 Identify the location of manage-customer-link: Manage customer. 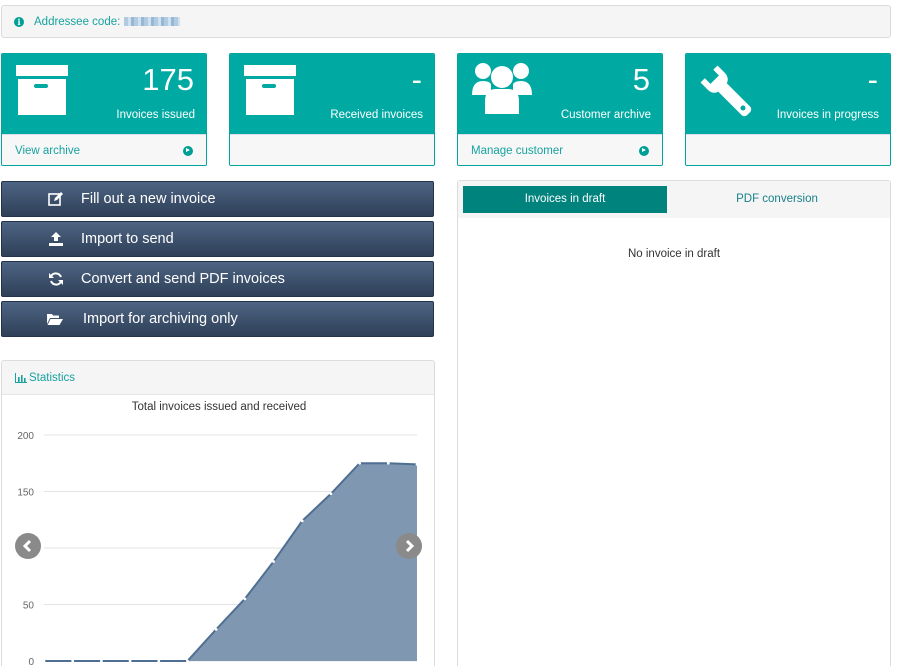
(560, 149).